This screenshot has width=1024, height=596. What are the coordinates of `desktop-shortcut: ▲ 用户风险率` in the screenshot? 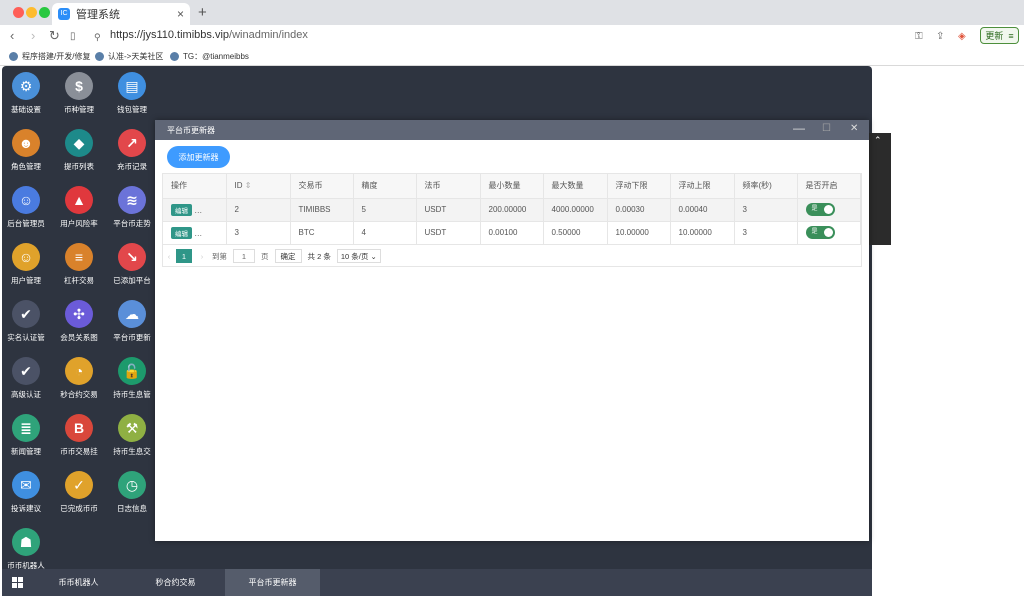 It's located at (79, 207).